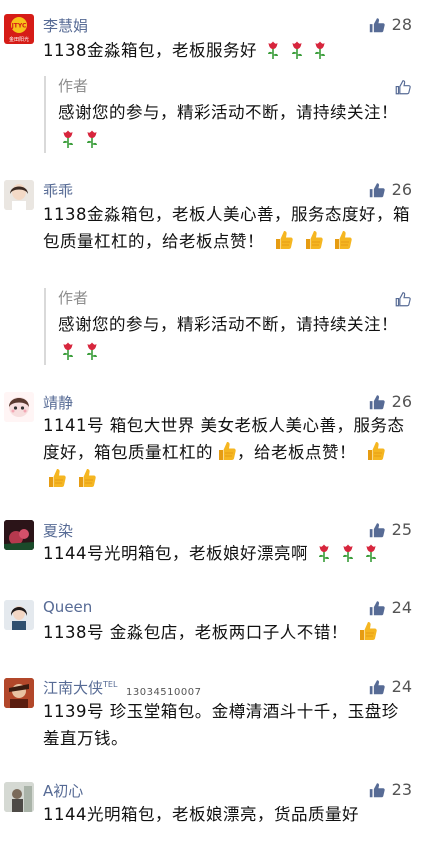  Describe the element at coordinates (390, 789) in the screenshot. I see `like-button: 23` at that location.